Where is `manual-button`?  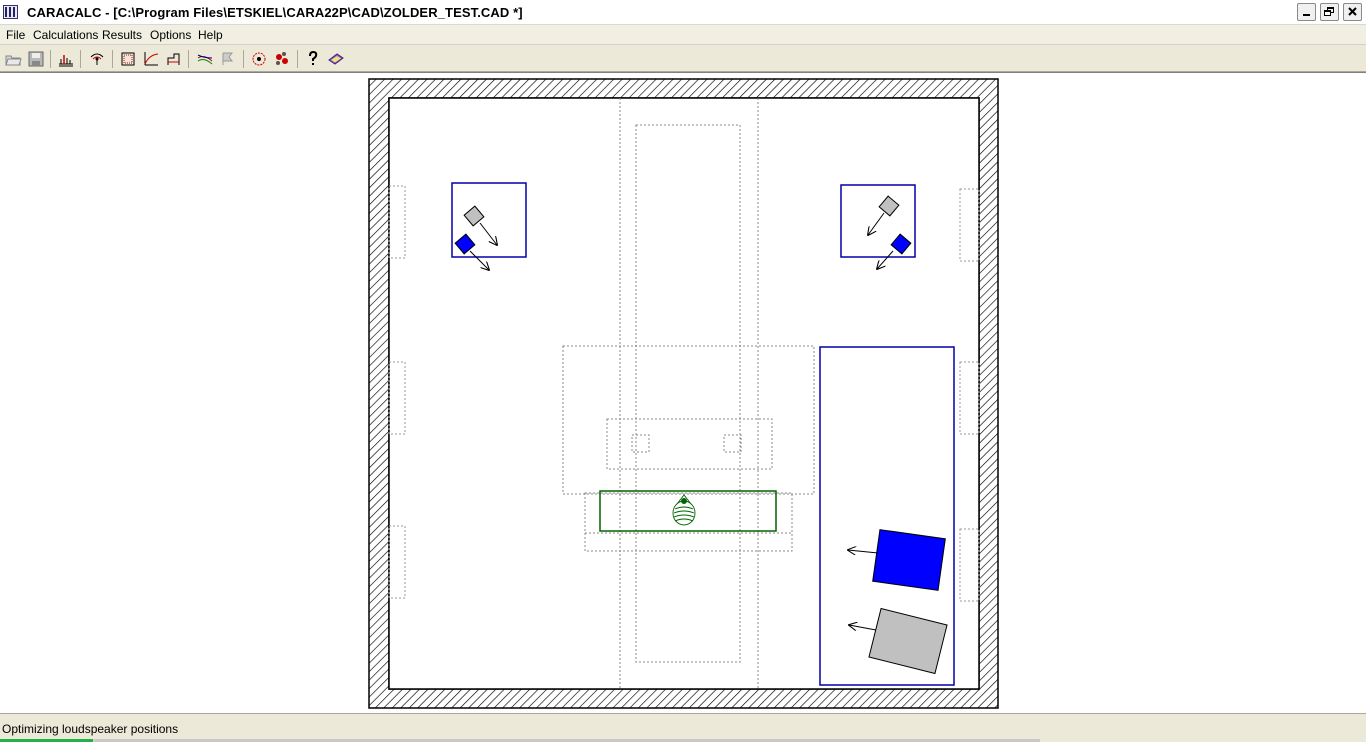
manual-button is located at coordinates (336, 59).